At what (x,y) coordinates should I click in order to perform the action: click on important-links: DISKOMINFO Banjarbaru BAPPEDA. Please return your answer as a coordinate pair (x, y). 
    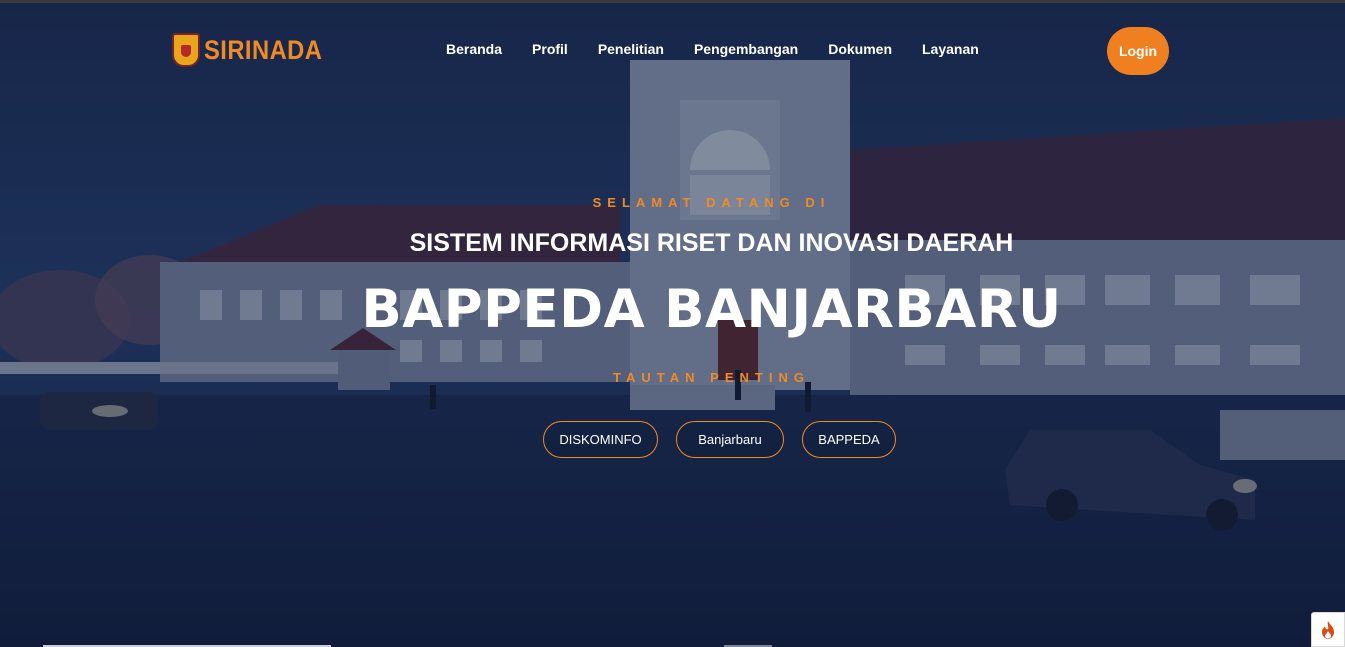
    Looking at the image, I should click on (719, 439).